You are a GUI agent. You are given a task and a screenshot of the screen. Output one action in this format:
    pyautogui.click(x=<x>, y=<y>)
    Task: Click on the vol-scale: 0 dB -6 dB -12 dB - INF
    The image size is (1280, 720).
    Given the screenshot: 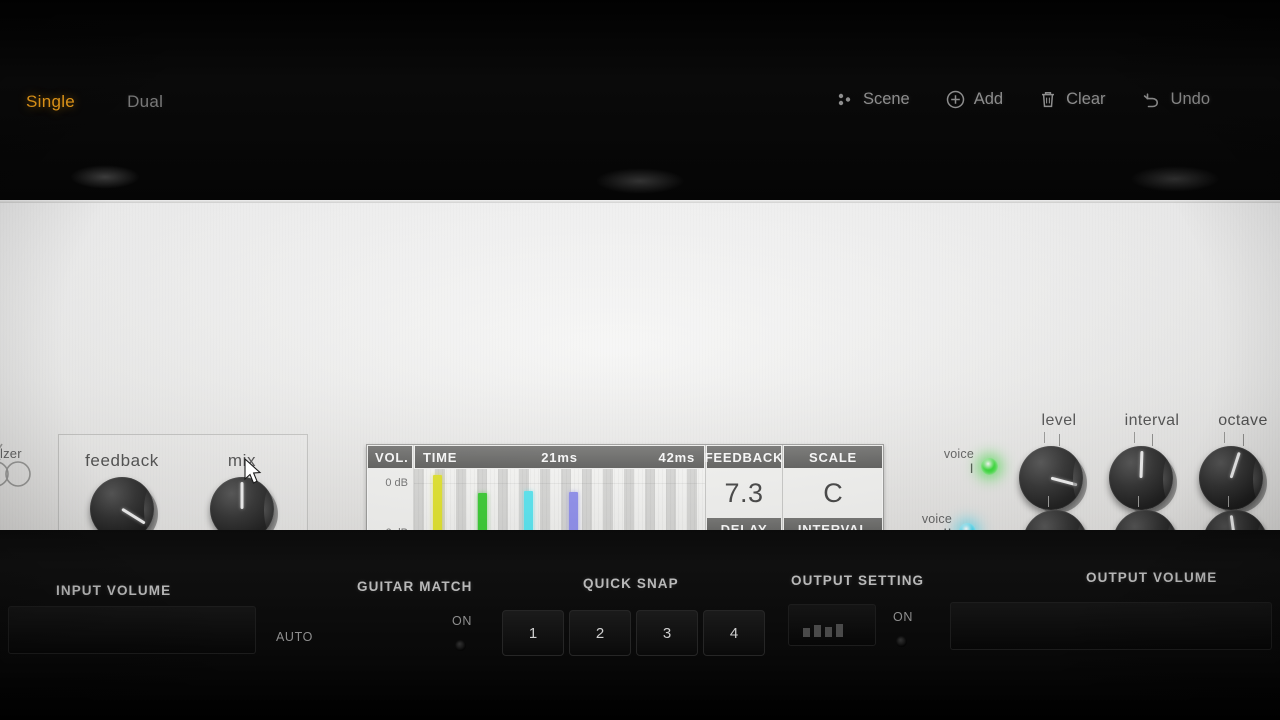 What is the action you would take?
    pyautogui.click(x=390, y=499)
    